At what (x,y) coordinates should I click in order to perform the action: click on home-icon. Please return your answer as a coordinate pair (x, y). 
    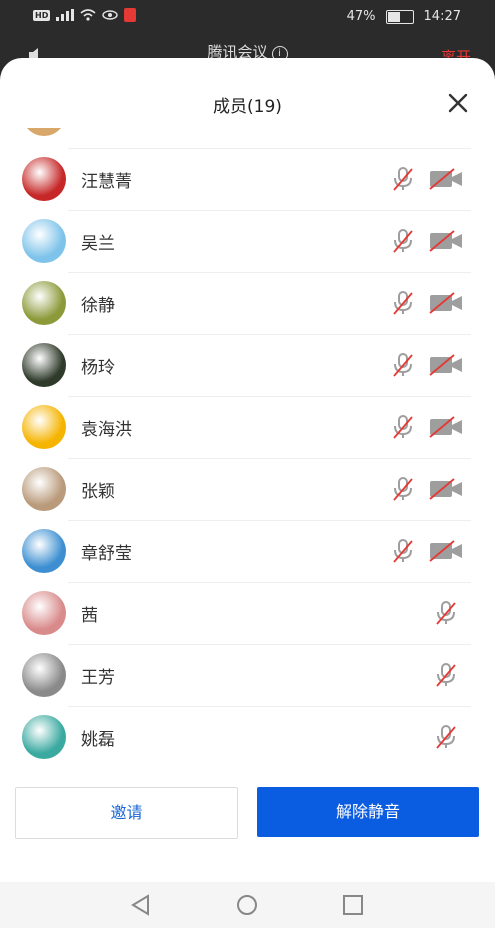
    Looking at the image, I should click on (247, 905).